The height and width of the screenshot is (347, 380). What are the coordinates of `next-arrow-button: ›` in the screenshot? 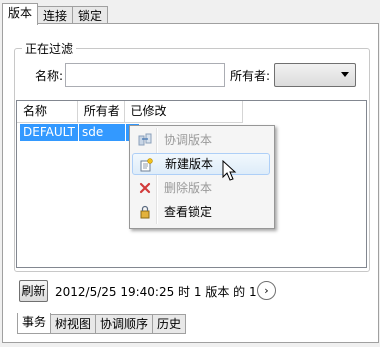 It's located at (266, 290).